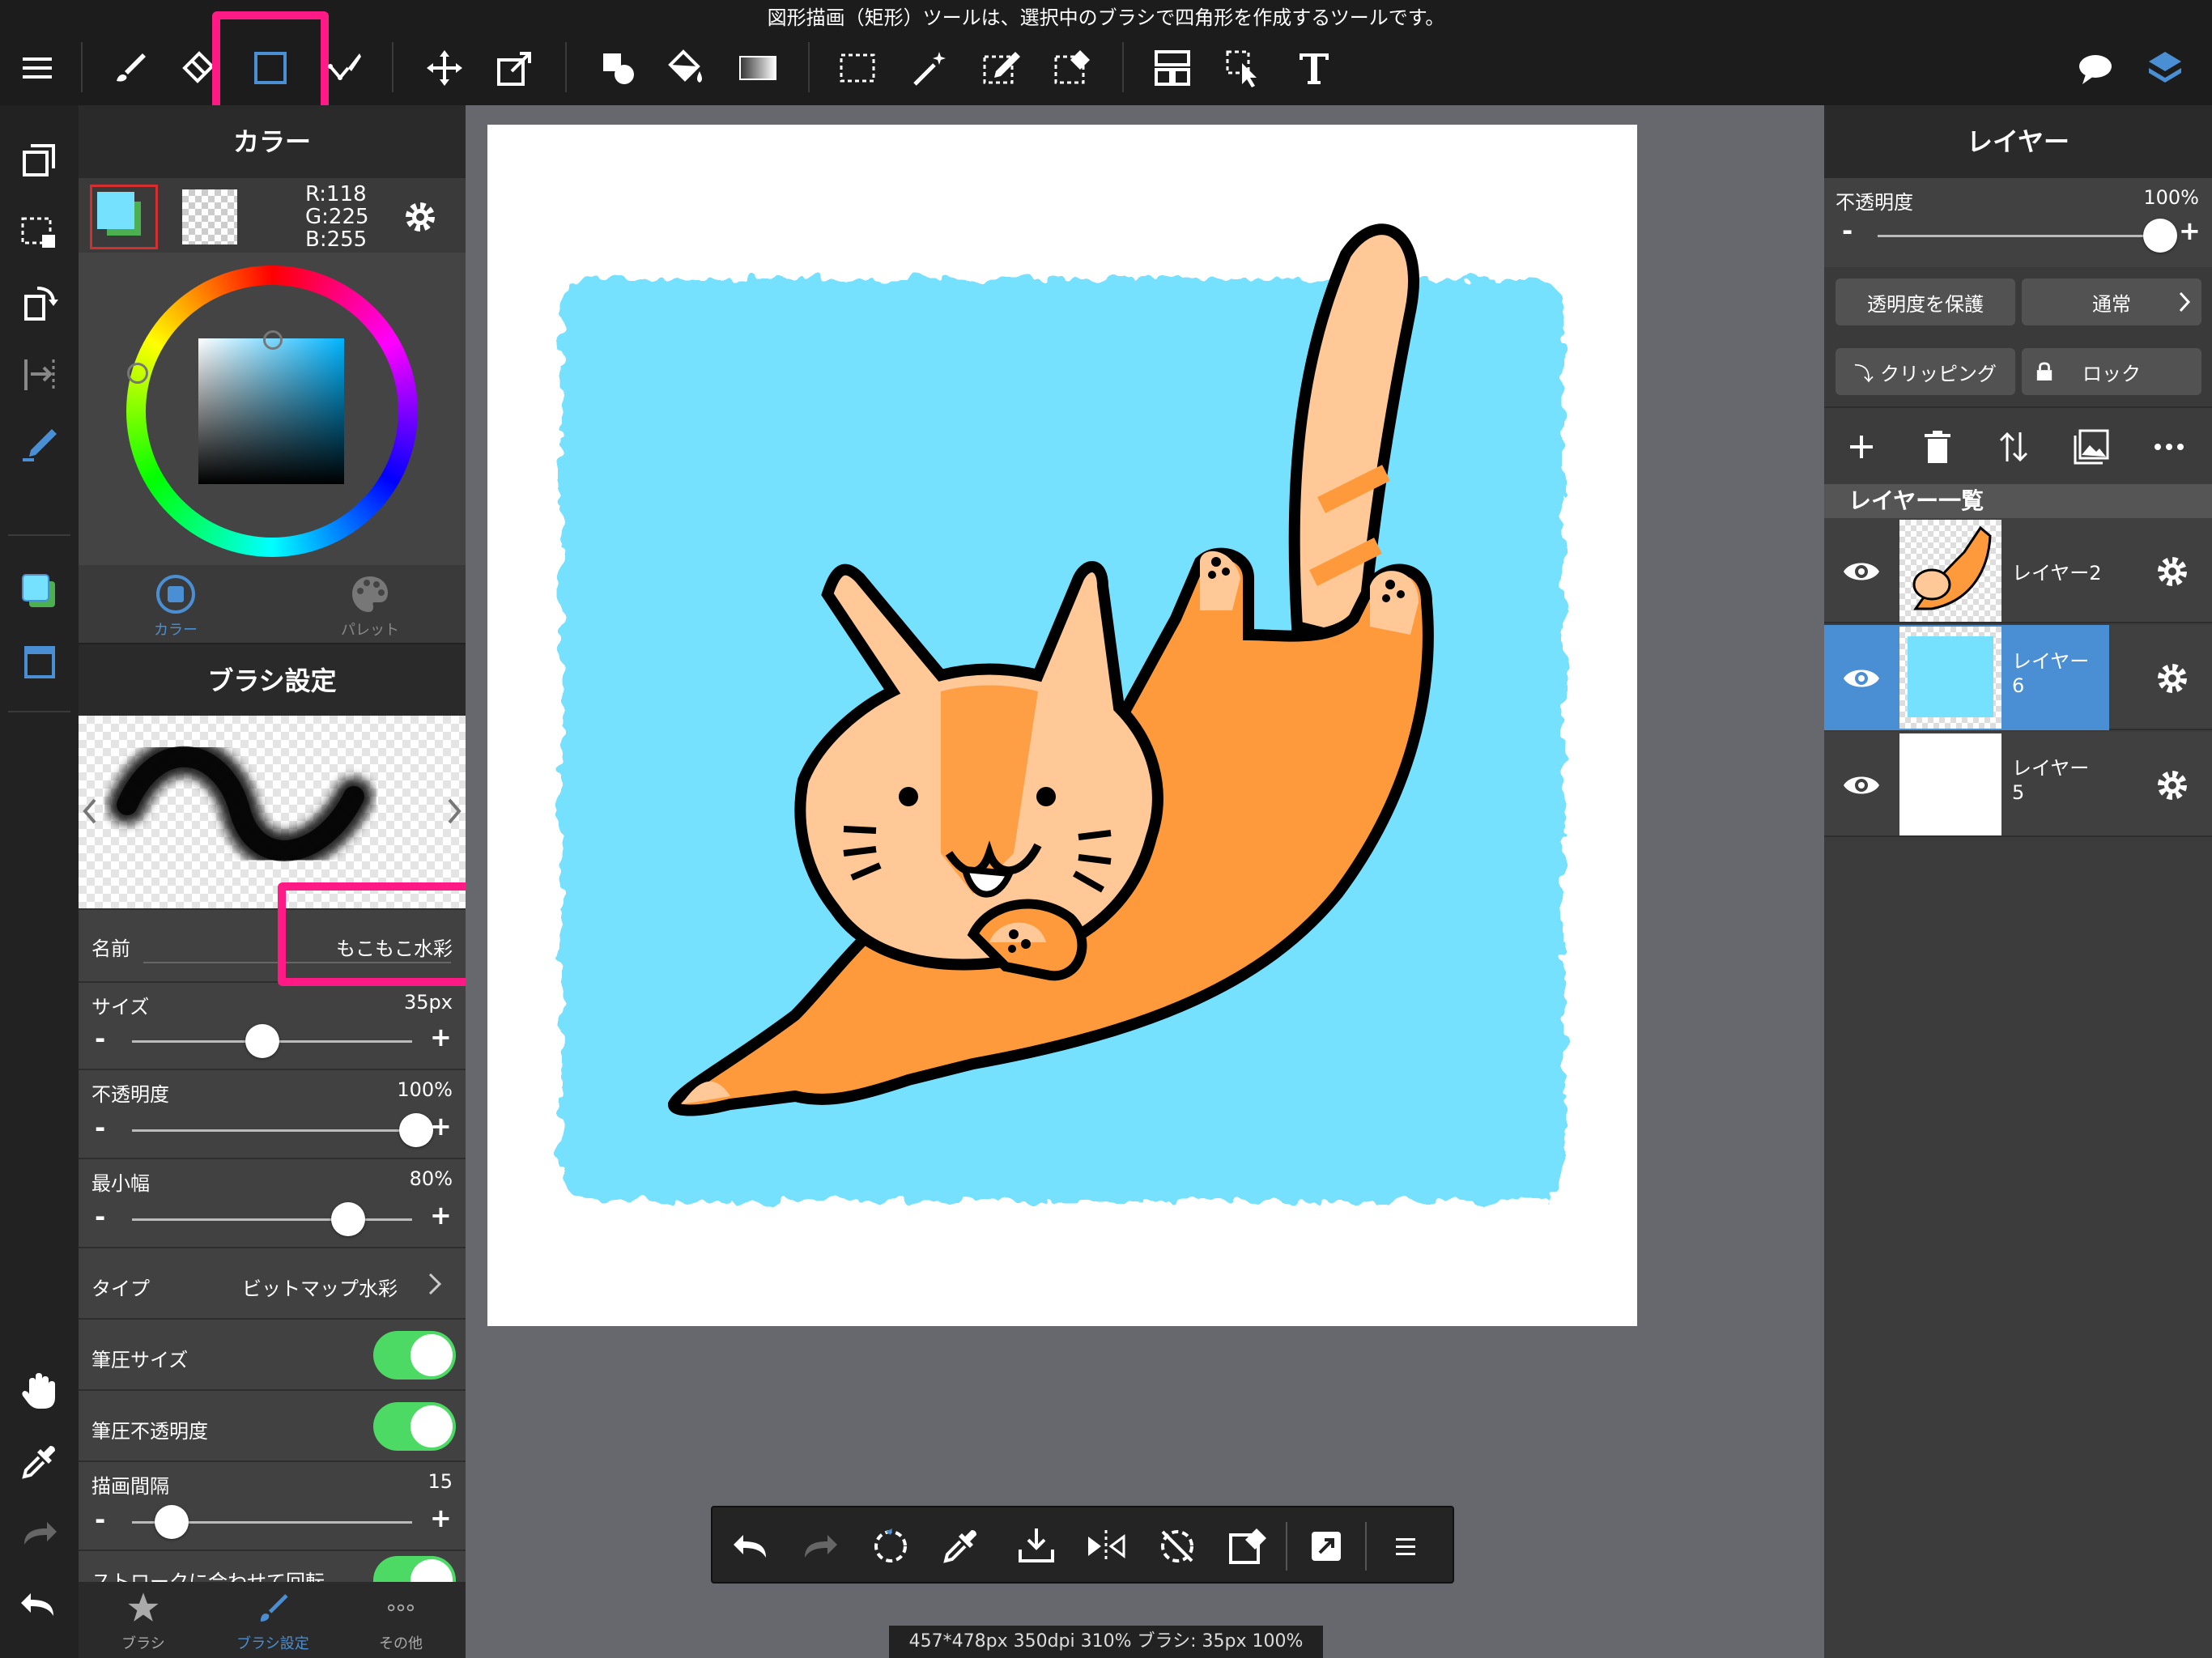  Describe the element at coordinates (39, 374) in the screenshot. I see `ruler-icon` at that location.